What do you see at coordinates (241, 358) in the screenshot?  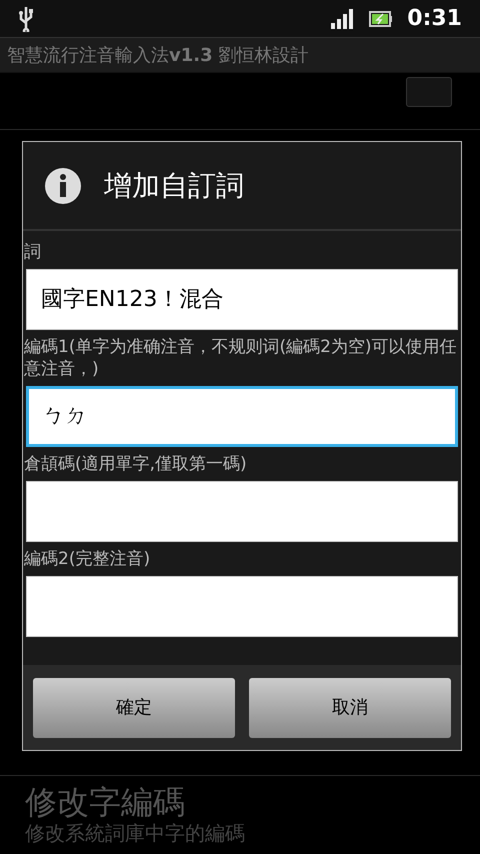 I see `field-label: 編碼1(单字为准确注音，不规则词(編碼2为空)可以使用任意注音，)` at bounding box center [241, 358].